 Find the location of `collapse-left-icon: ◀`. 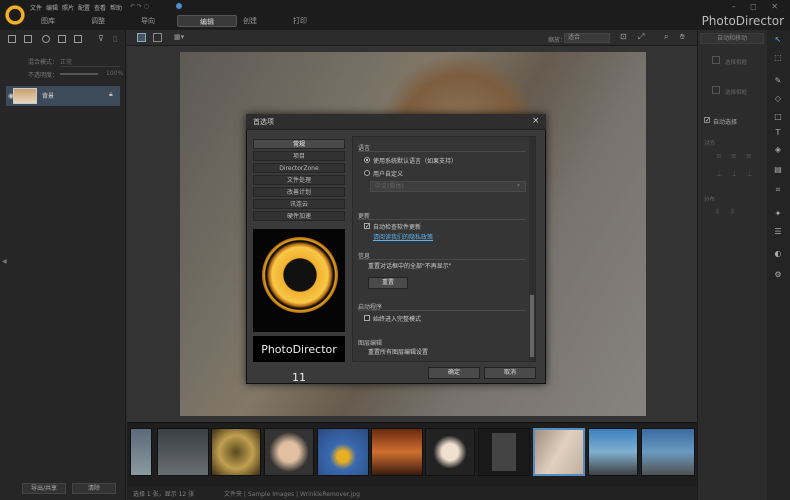

collapse-left-icon: ◀ is located at coordinates (4, 261).